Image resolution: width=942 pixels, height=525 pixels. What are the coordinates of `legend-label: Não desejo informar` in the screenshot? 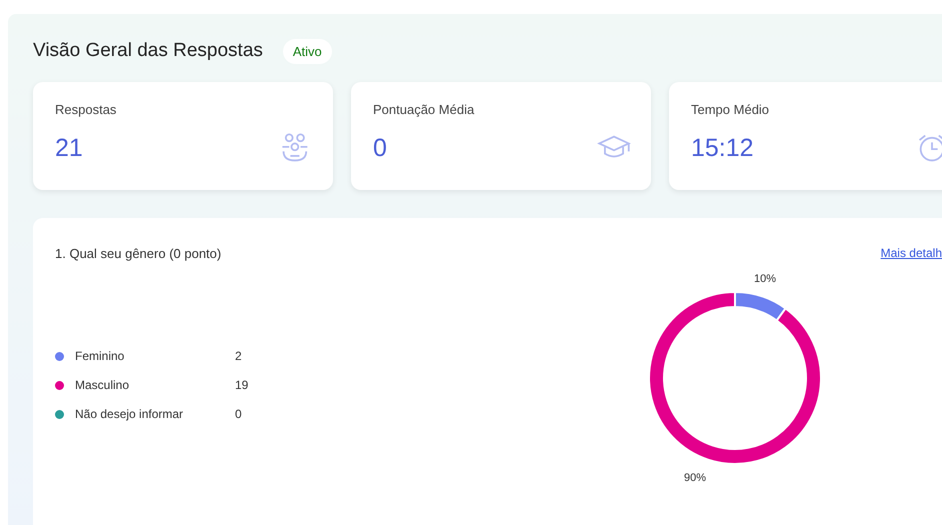 It's located at (129, 414).